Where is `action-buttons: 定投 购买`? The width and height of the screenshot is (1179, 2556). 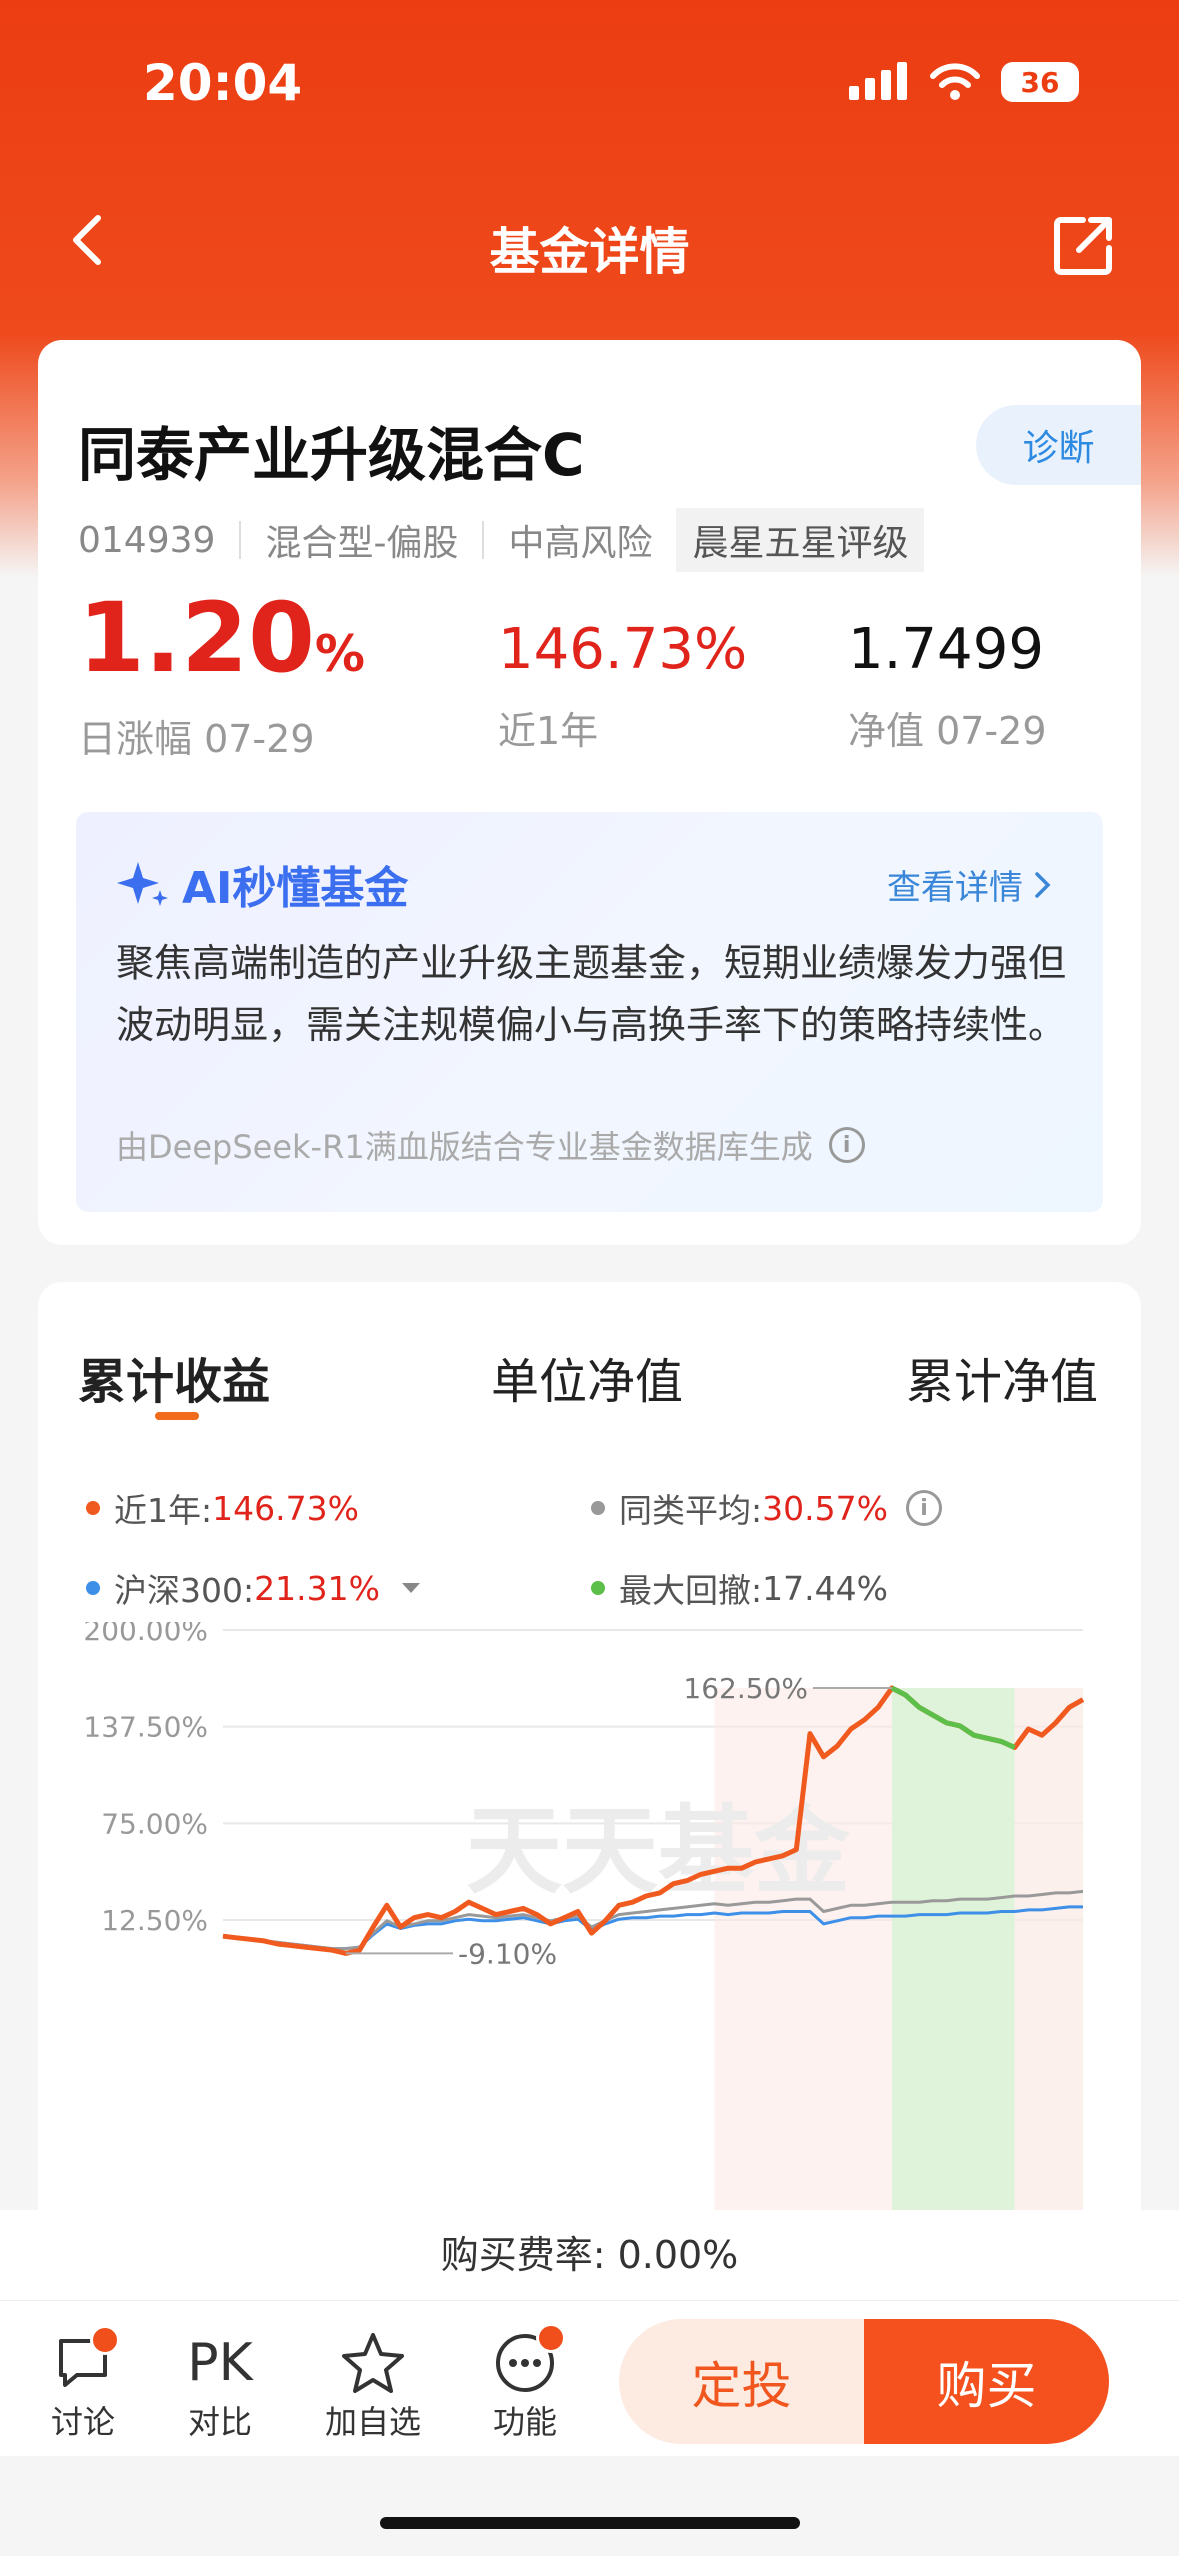 action-buttons: 定投 购买 is located at coordinates (864, 2381).